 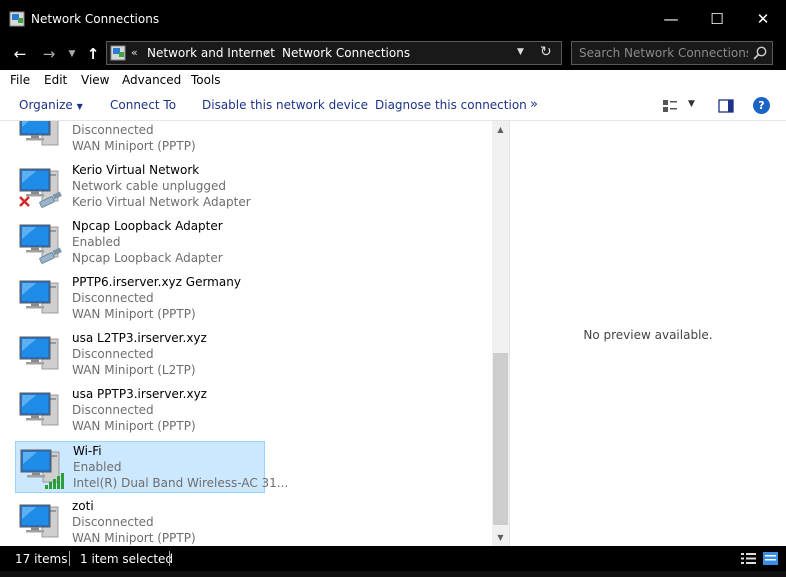 I want to click on connection-name: Wi-Fi, so click(x=87, y=451).